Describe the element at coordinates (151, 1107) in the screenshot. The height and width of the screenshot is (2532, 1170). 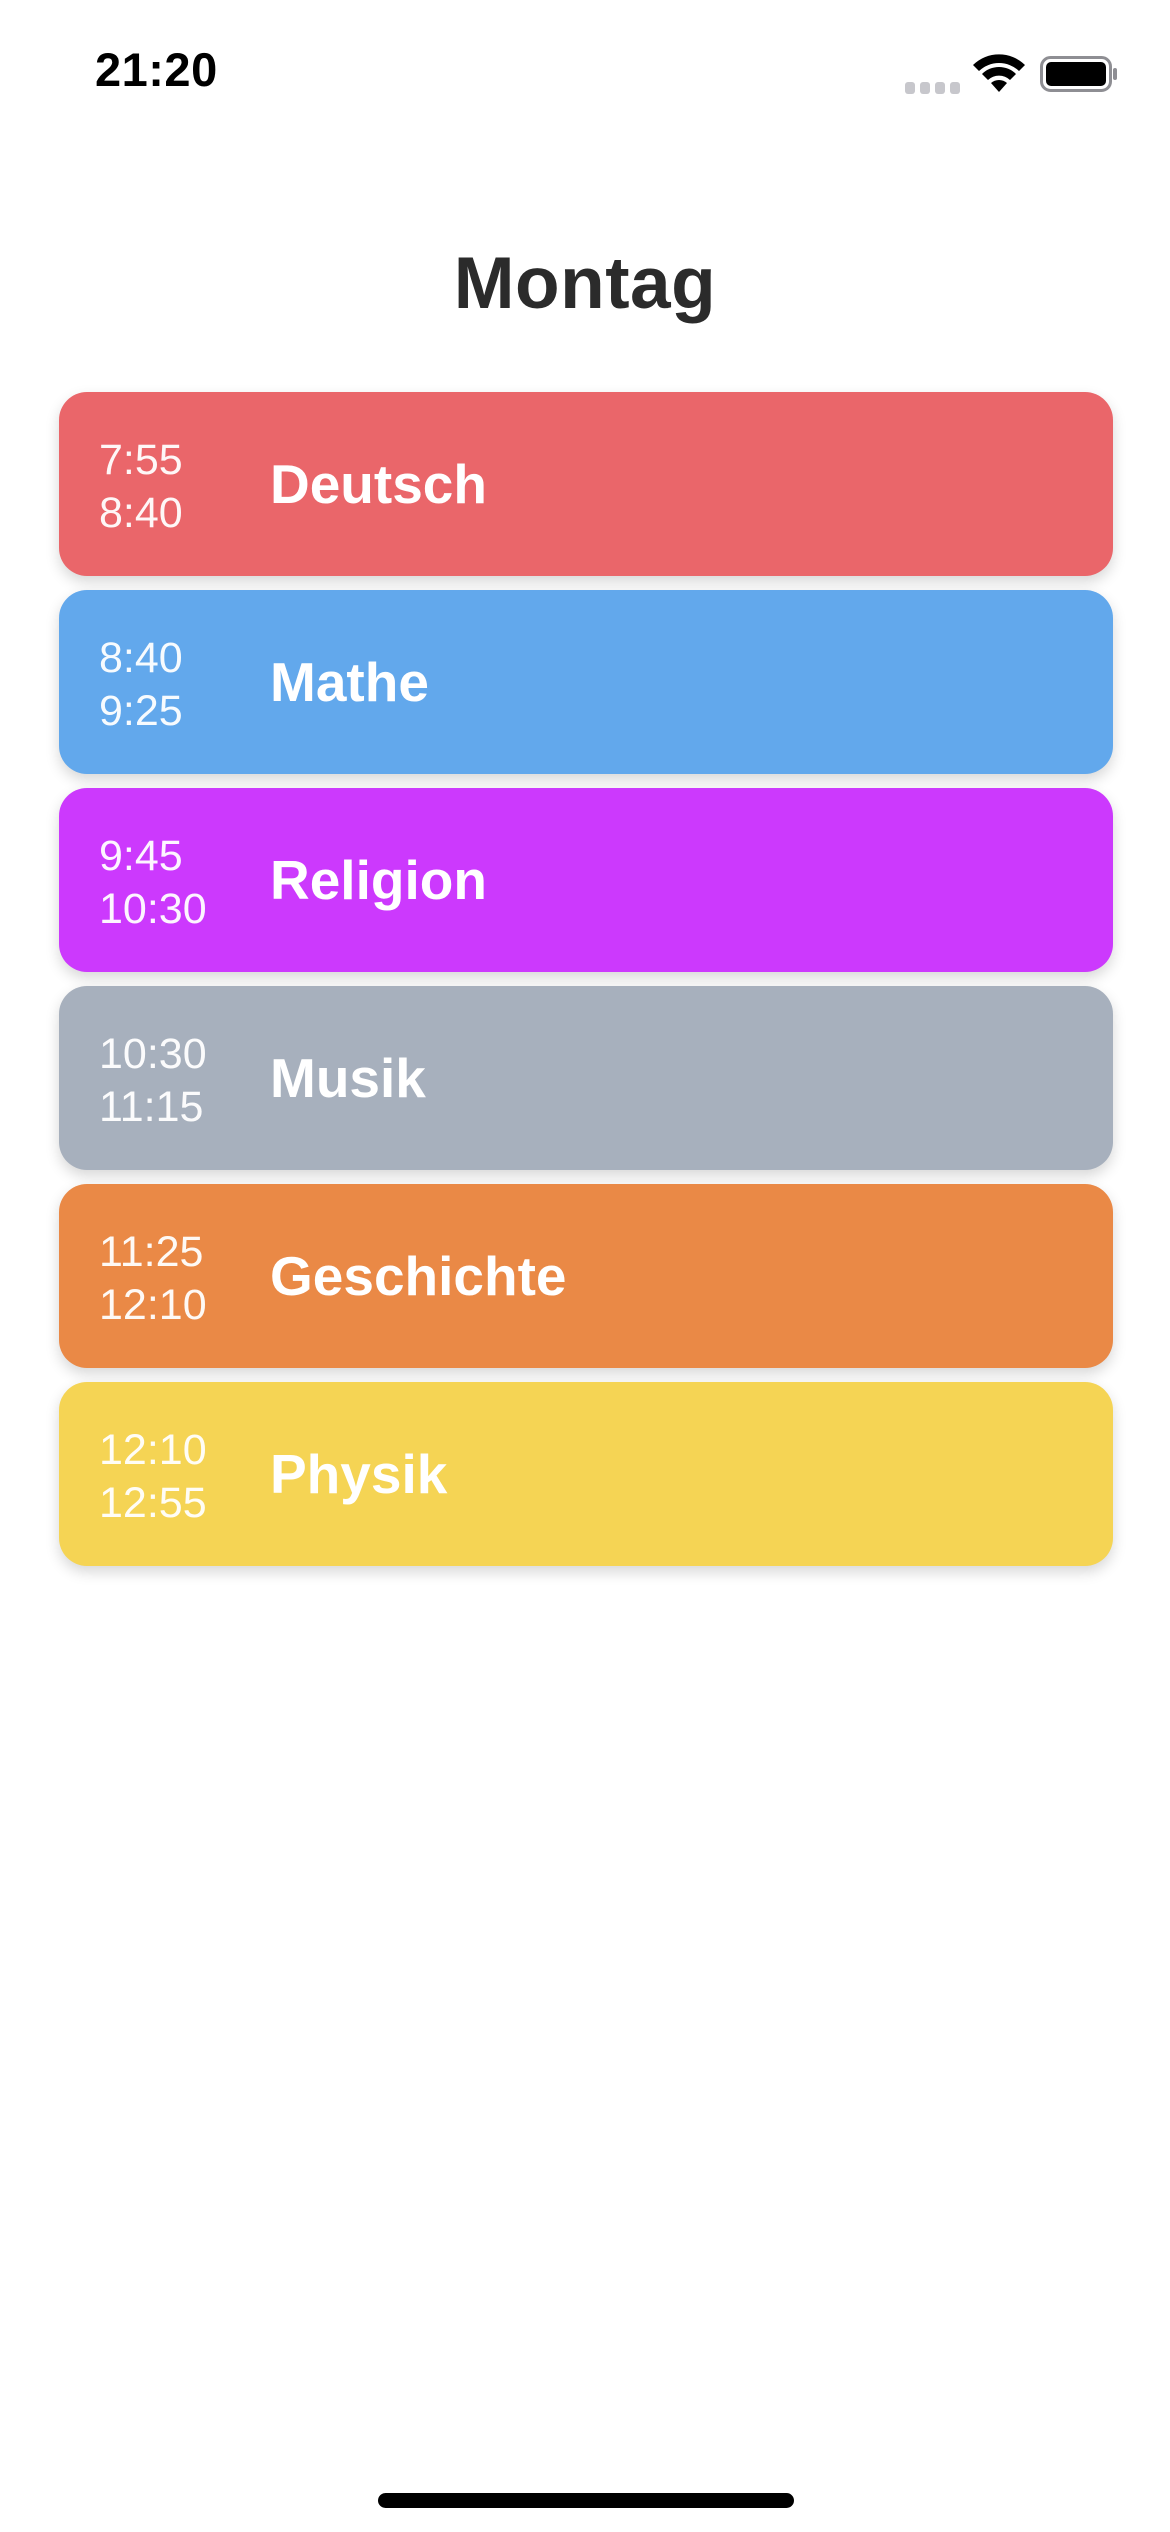
I see `lesson-end-time: 11:15` at that location.